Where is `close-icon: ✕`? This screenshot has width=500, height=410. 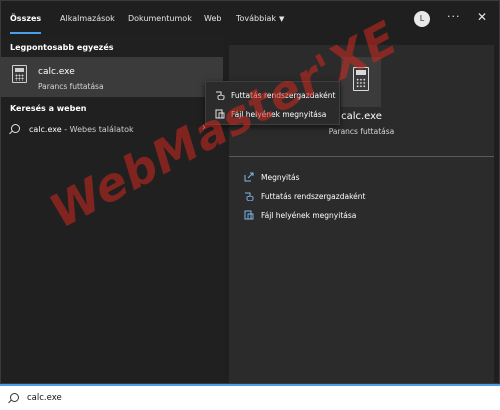
close-icon: ✕ is located at coordinates (482, 17).